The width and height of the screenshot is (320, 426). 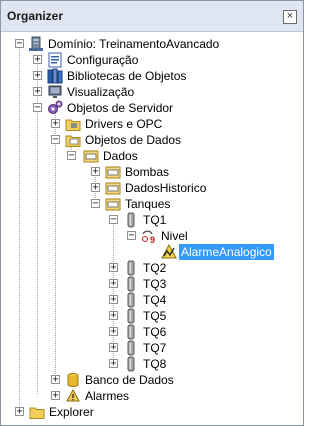 What do you see at coordinates (148, 204) in the screenshot?
I see `tree-item-label: Tanques` at bounding box center [148, 204].